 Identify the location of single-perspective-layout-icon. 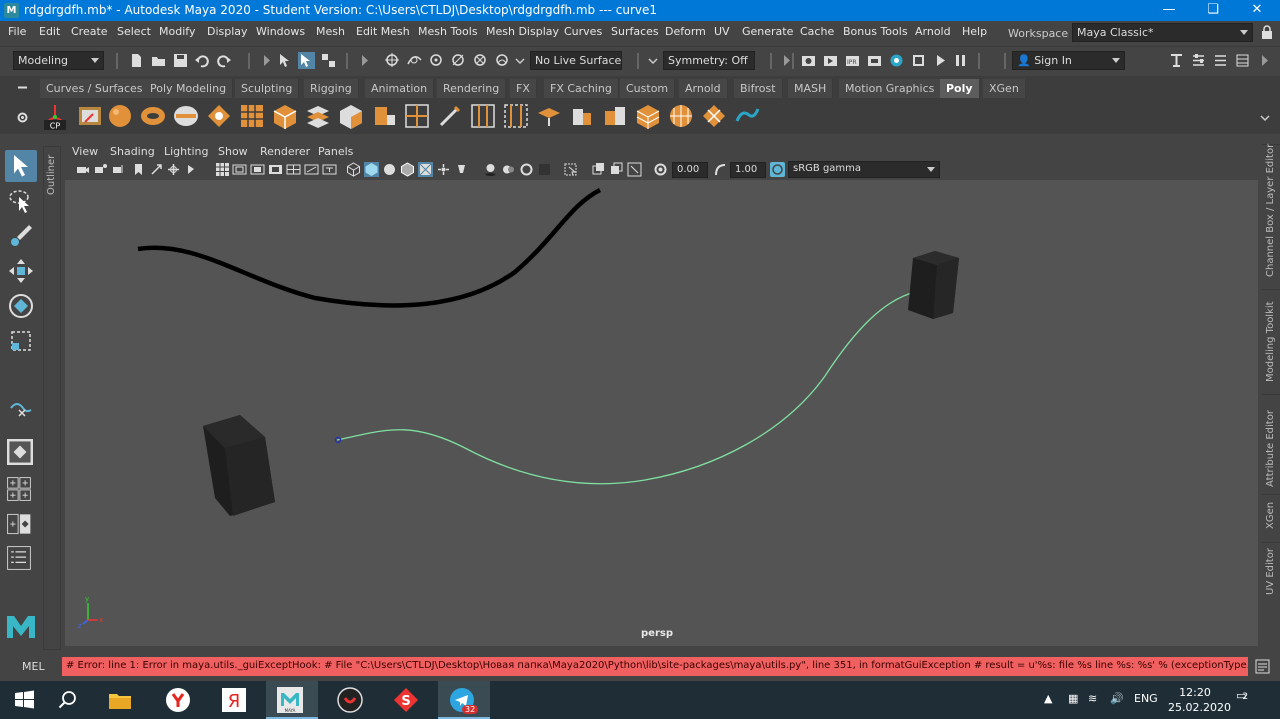
(20, 452).